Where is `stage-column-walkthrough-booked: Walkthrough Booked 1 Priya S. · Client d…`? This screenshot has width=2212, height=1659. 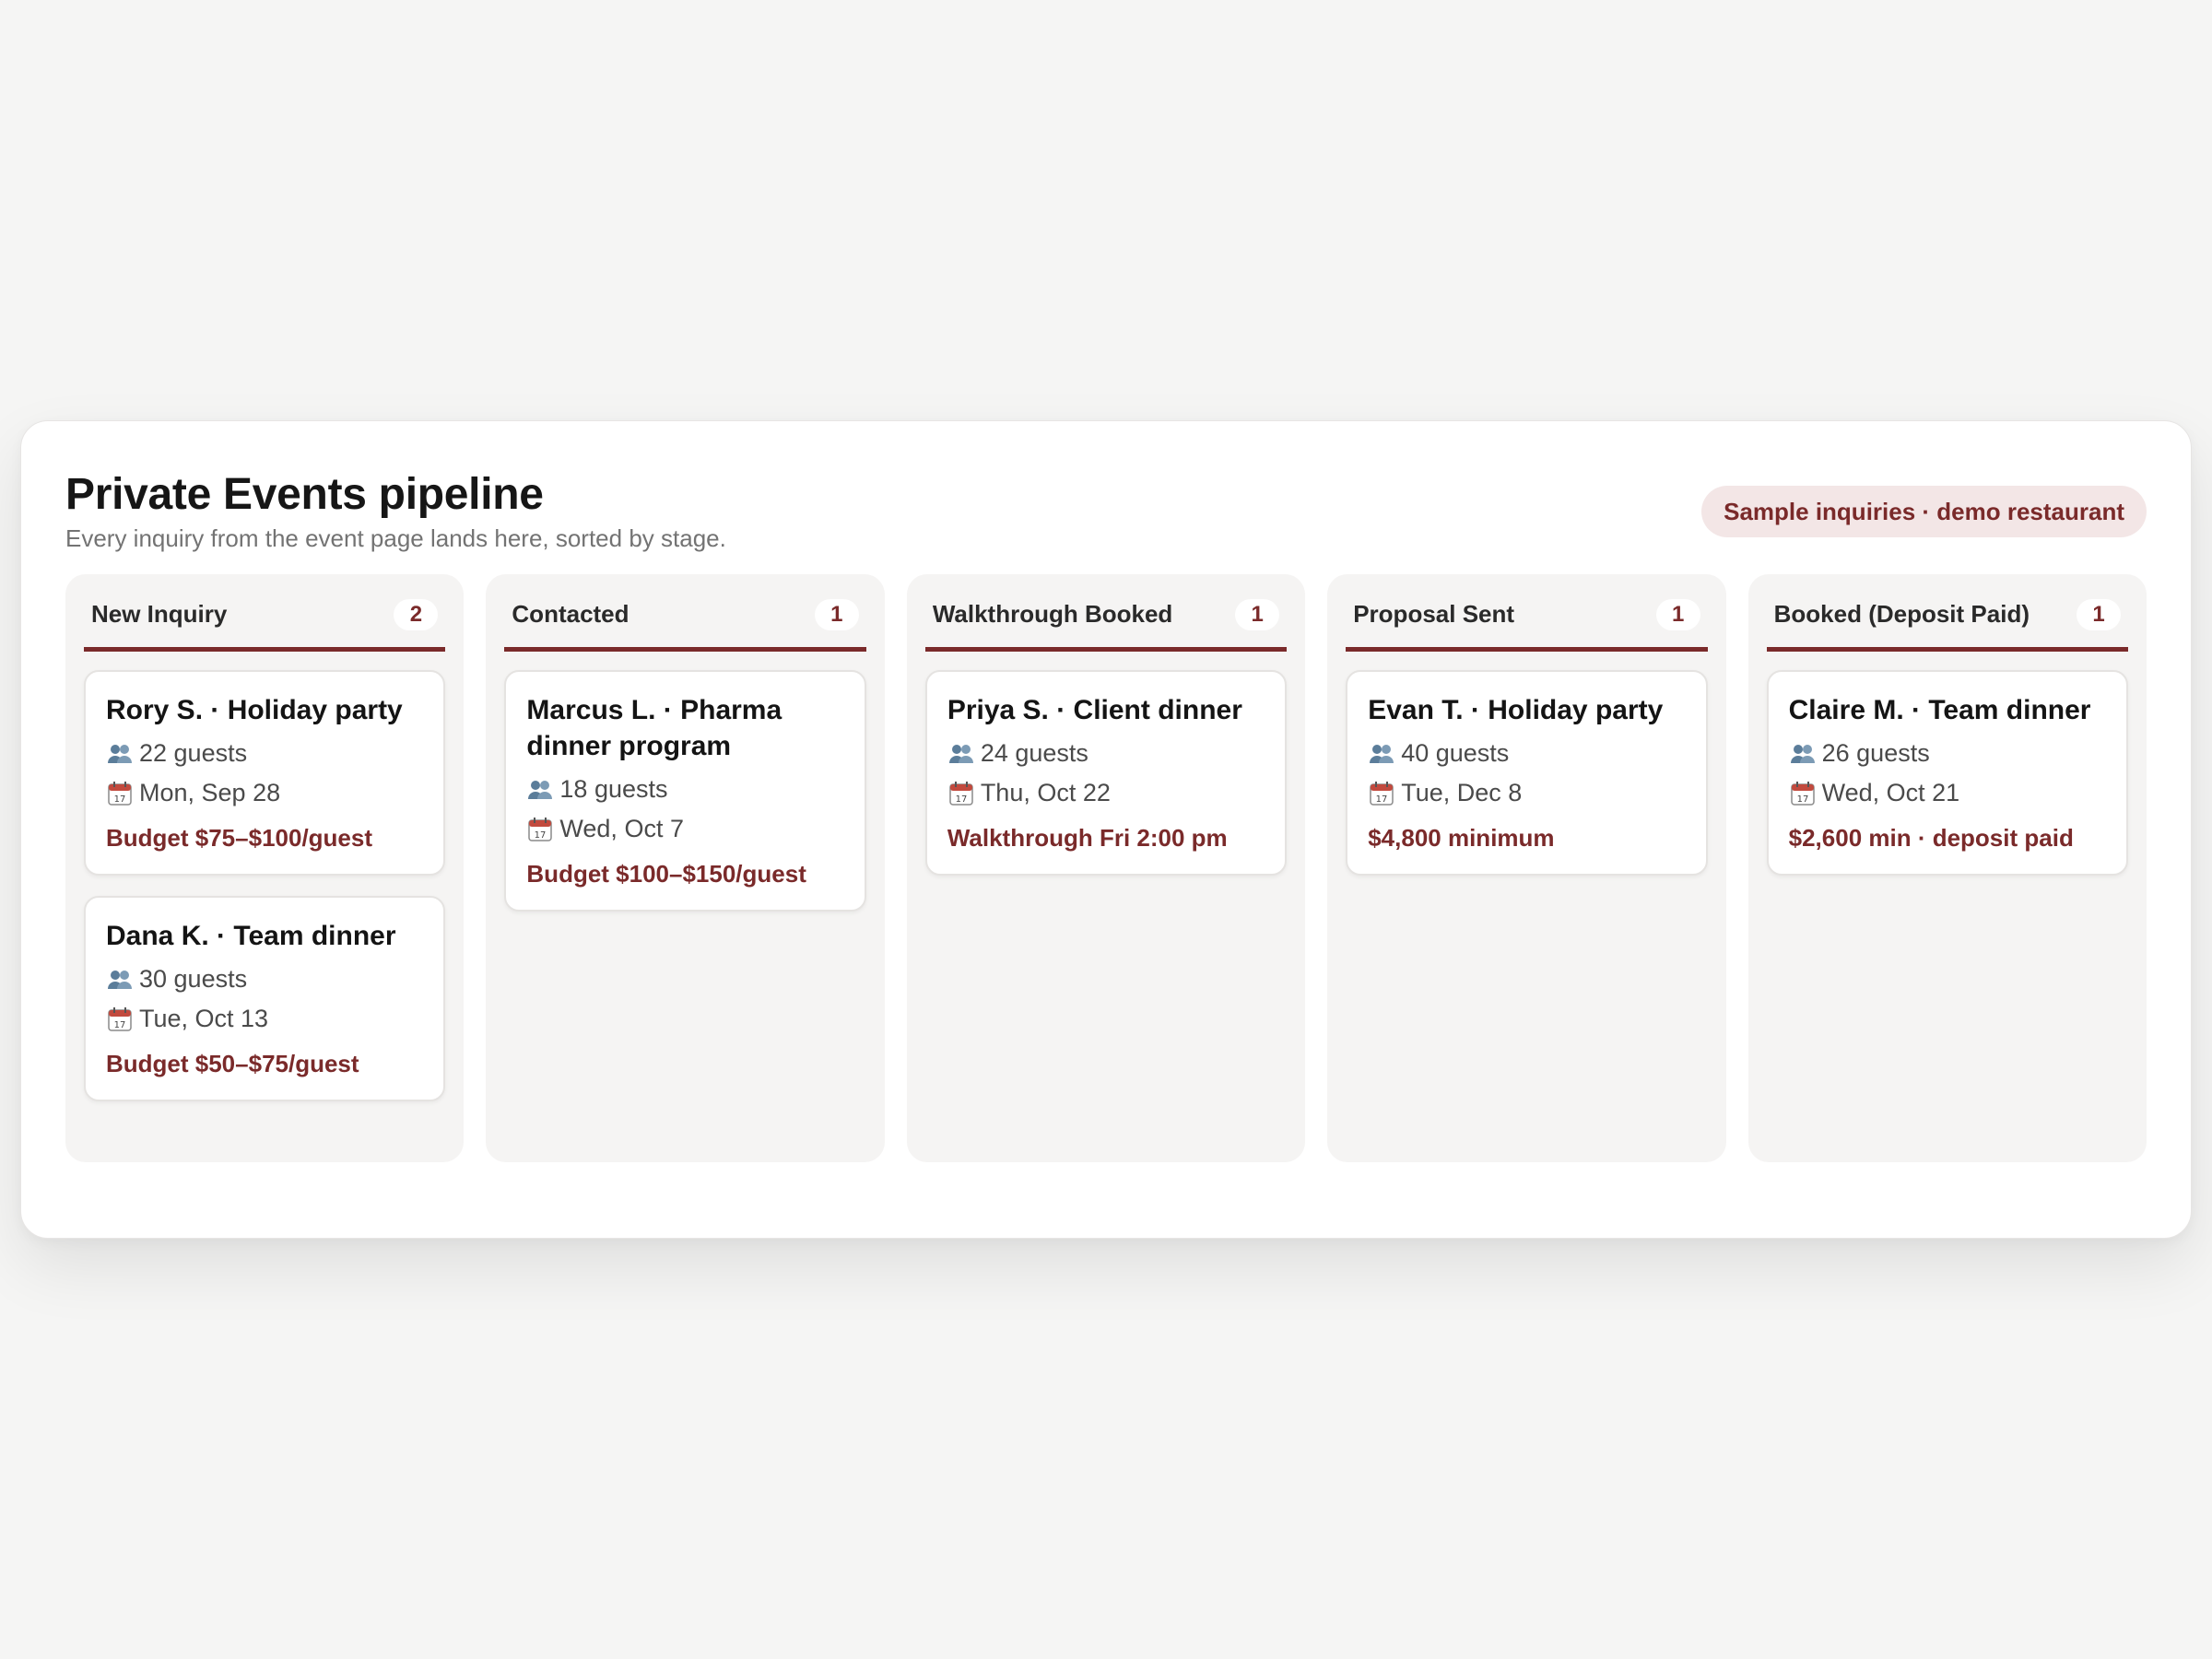 stage-column-walkthrough-booked: Walkthrough Booked 1 Priya S. · Client d… is located at coordinates (1106, 868).